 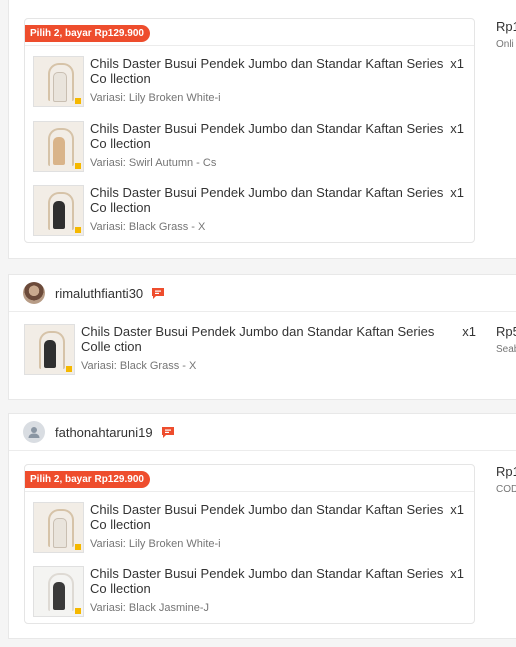 What do you see at coordinates (104, 432) in the screenshot?
I see `buyer-username: fathonahtaruni19` at bounding box center [104, 432].